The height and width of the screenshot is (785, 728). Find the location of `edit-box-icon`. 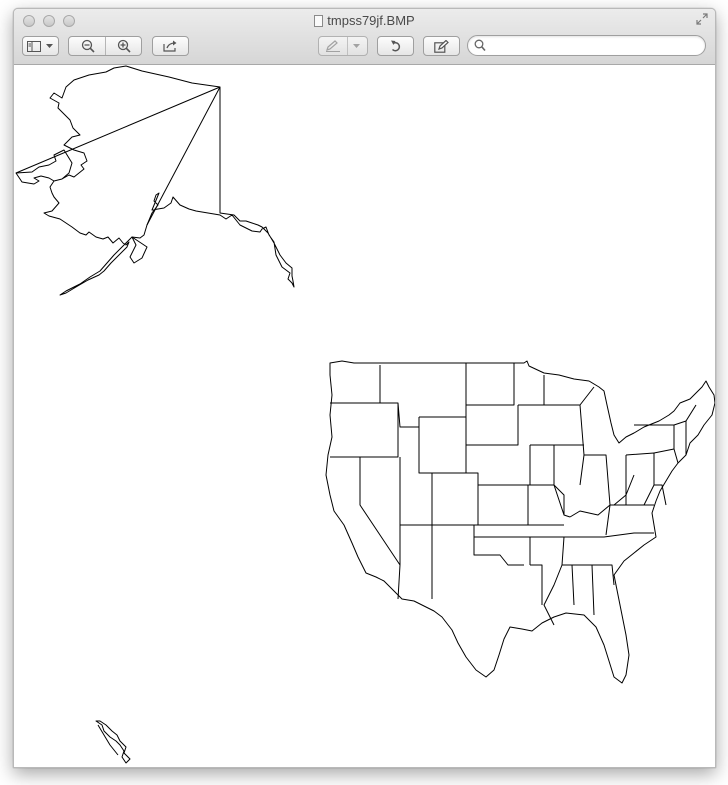

edit-box-icon is located at coordinates (441, 46).